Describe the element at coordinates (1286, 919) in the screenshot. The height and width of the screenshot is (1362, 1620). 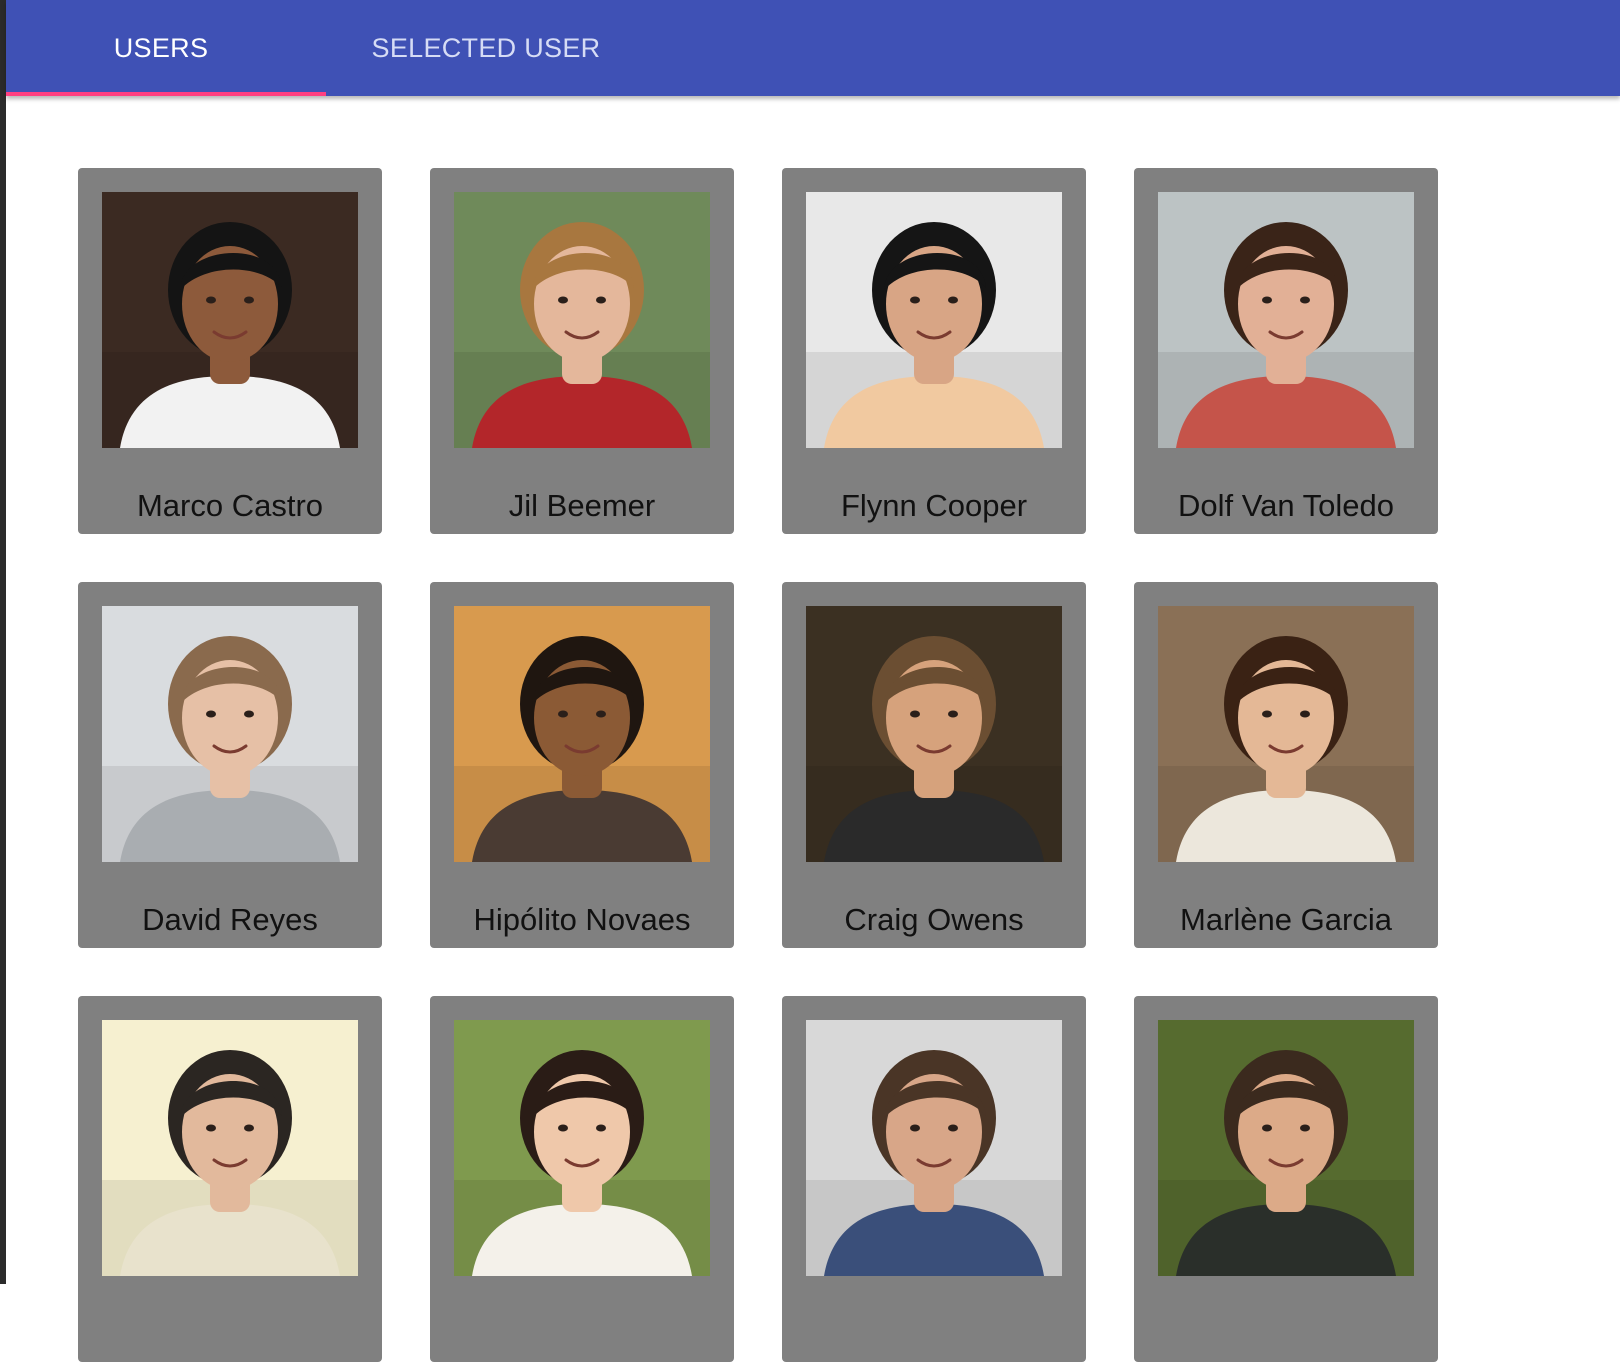
I see `user-name: Marlène Garcia` at that location.